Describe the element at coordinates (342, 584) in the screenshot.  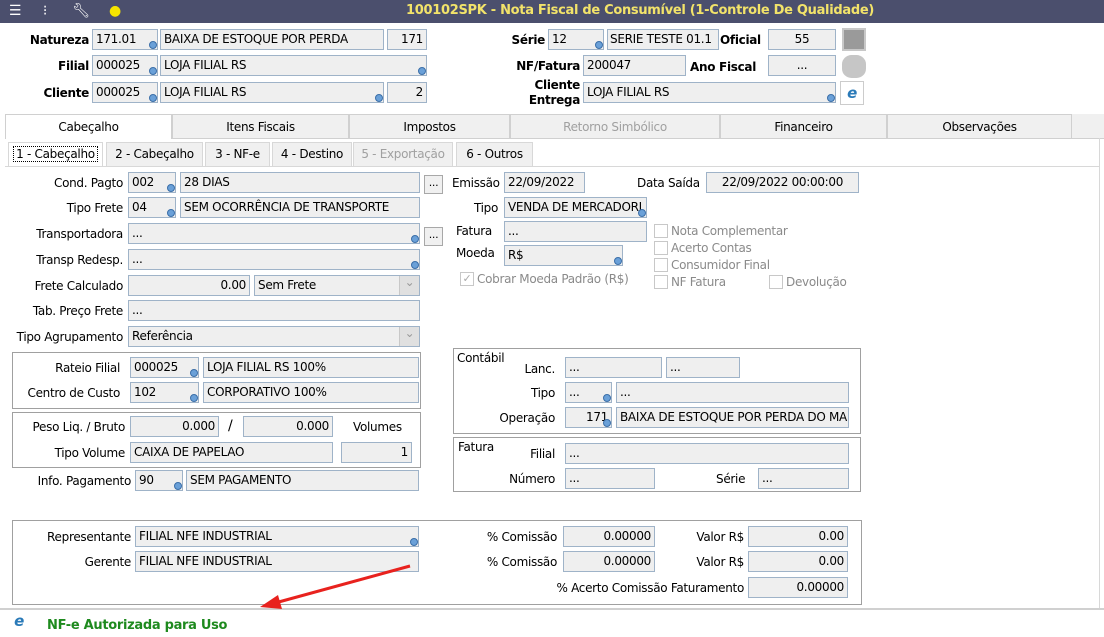
I see `arrow-shaft` at that location.